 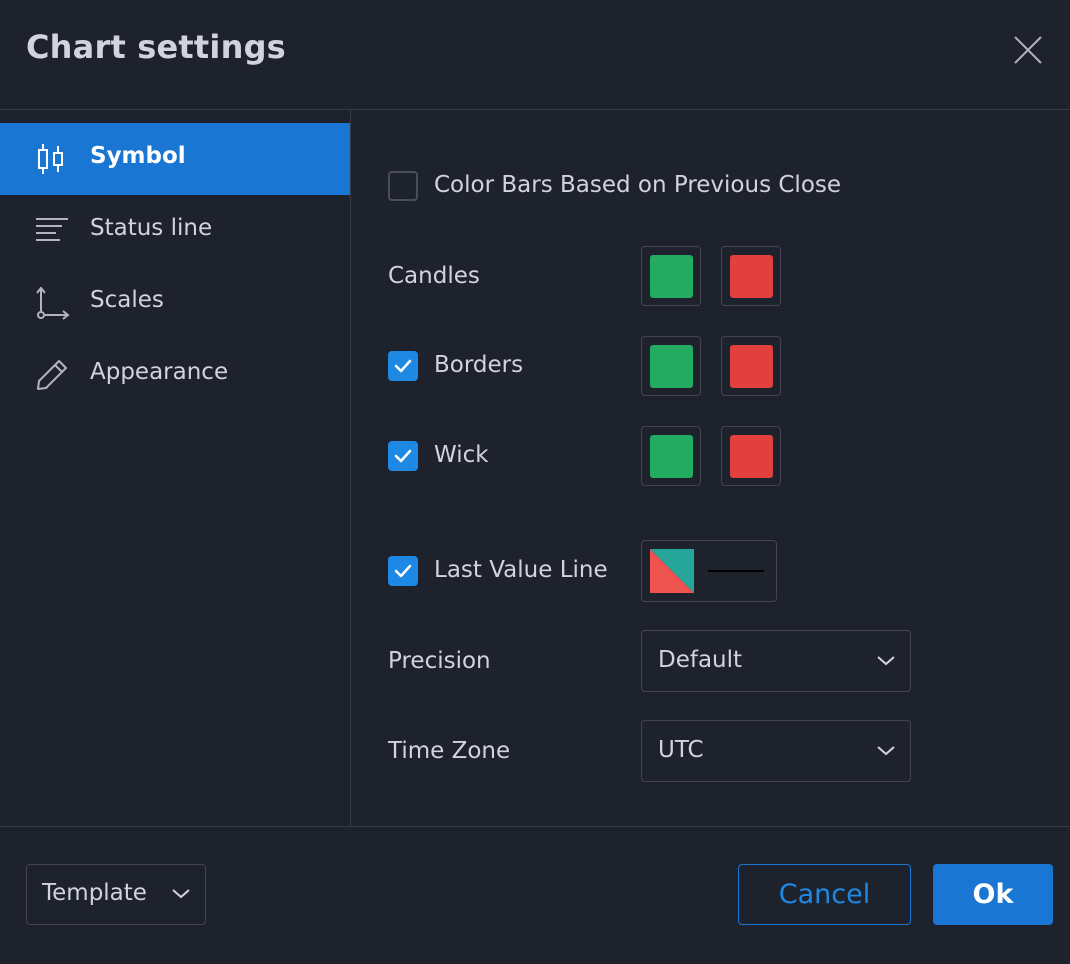 I want to click on dialog-footer: Template Cancel Ok, so click(x=535, y=895).